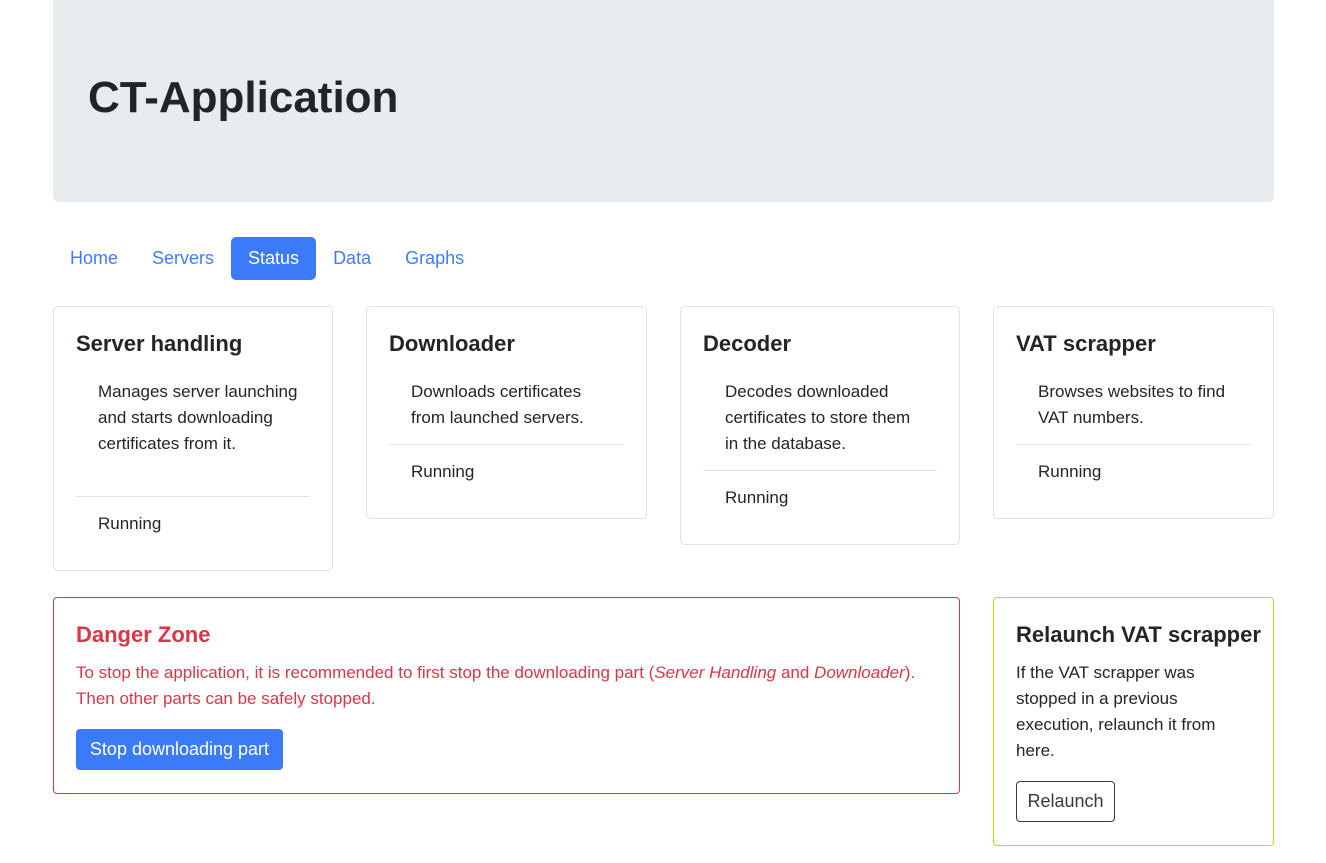 This screenshot has width=1326, height=863. Describe the element at coordinates (1138, 634) in the screenshot. I see `relaunch-title: Relaunch VAT scrapper` at that location.